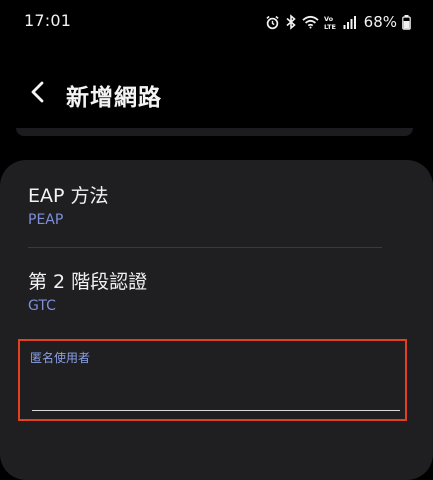  Describe the element at coordinates (60, 358) in the screenshot. I see `anonymous-identity-label: 匿名使用者` at that location.